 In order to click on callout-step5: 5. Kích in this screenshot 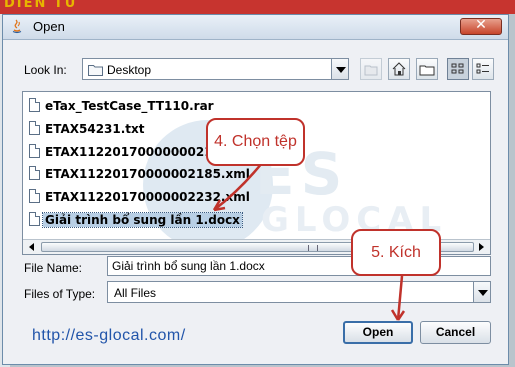, I will do `click(396, 252)`.